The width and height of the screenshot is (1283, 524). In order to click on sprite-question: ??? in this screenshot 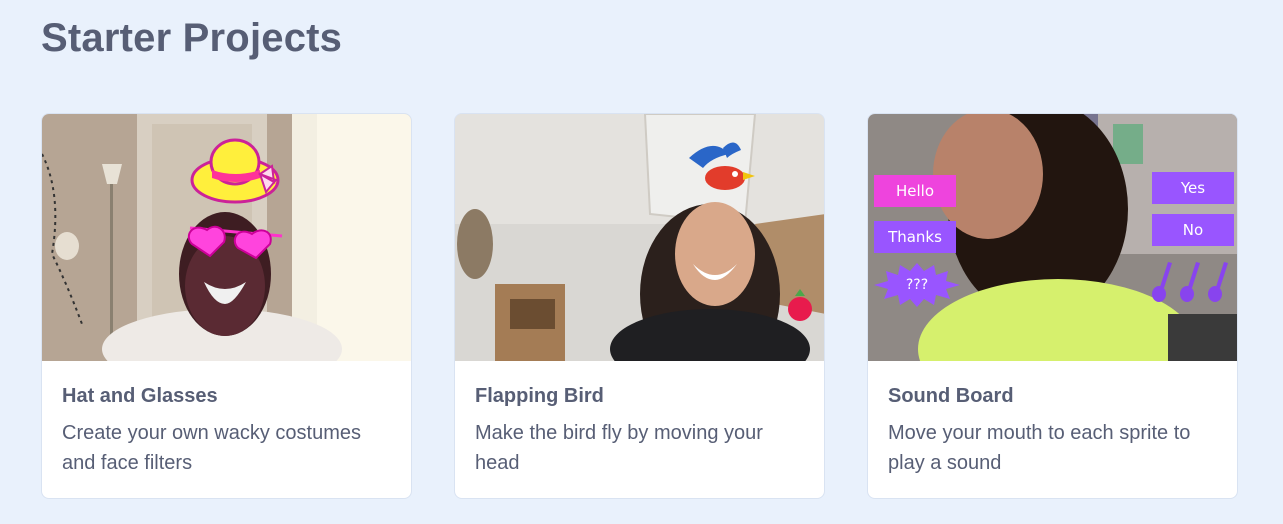, I will do `click(917, 285)`.